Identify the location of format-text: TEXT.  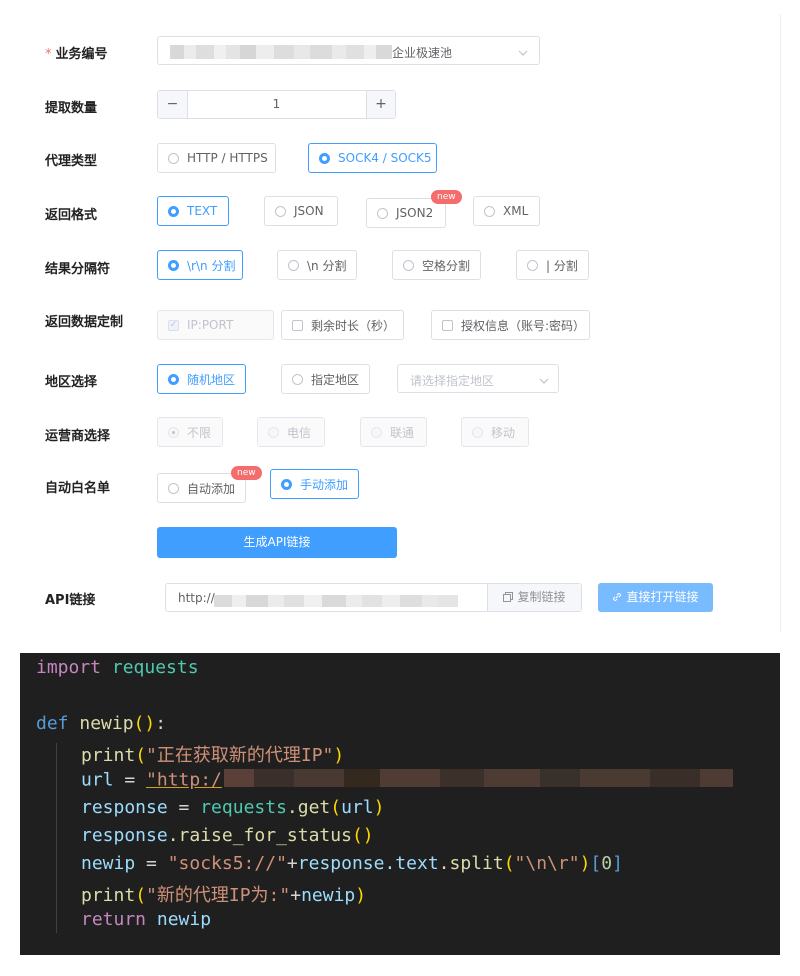
(193, 211).